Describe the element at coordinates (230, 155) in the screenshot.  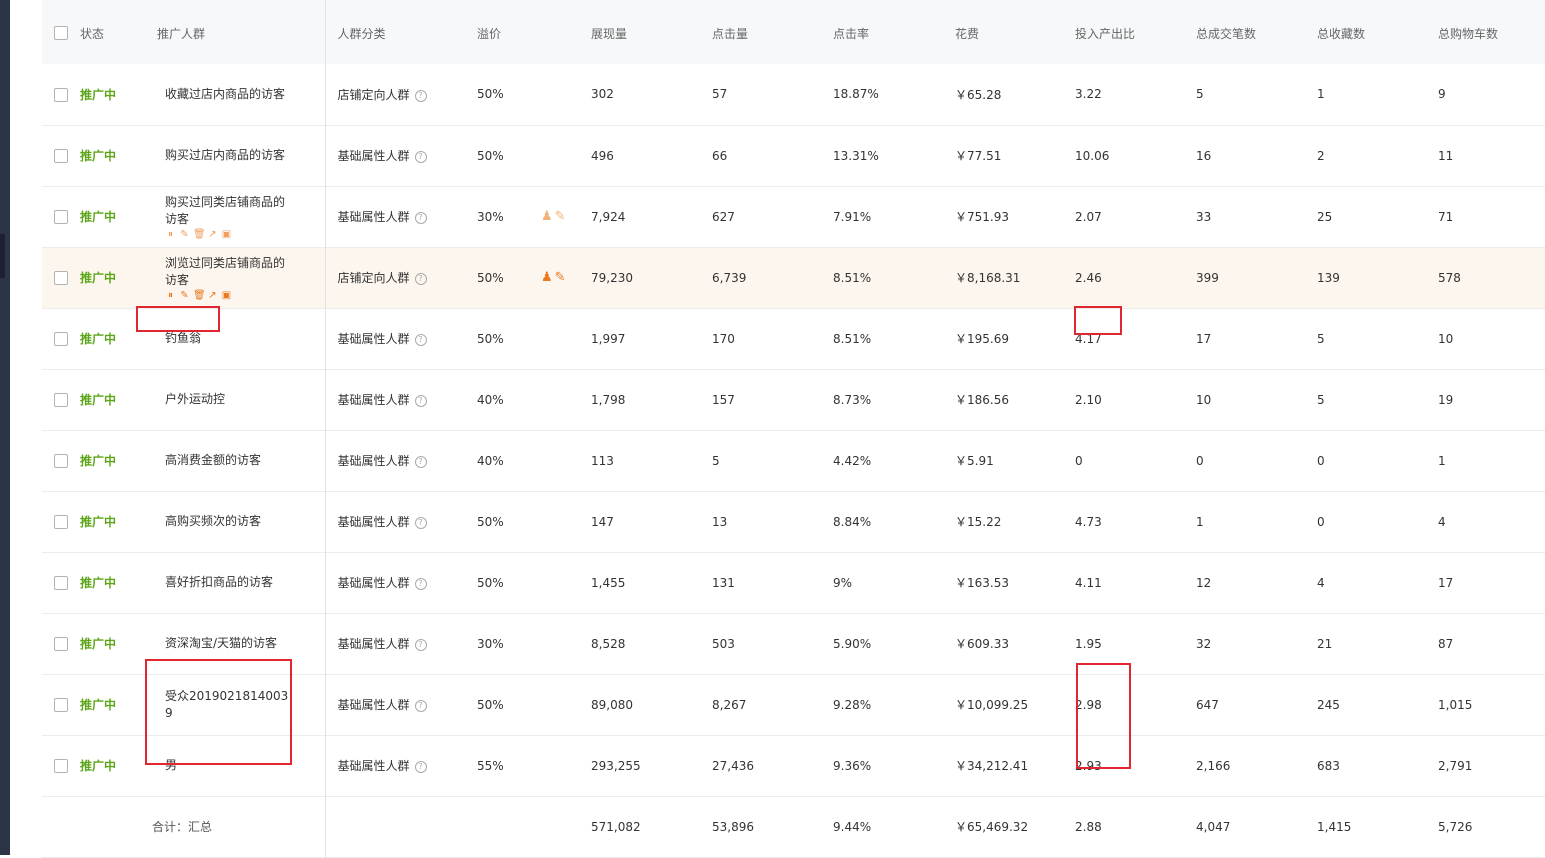
I see `audience-name: 购买过店内商品的访客` at that location.